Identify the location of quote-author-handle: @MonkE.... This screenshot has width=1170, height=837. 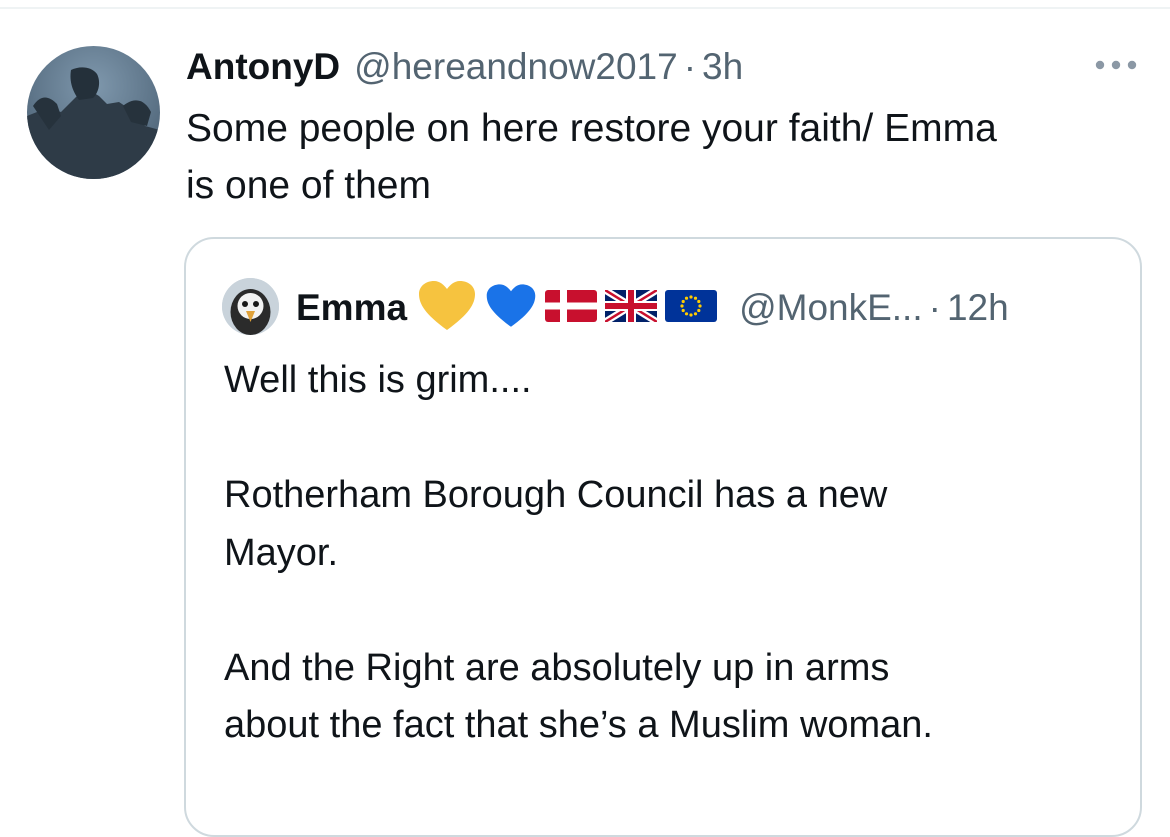
(831, 308).